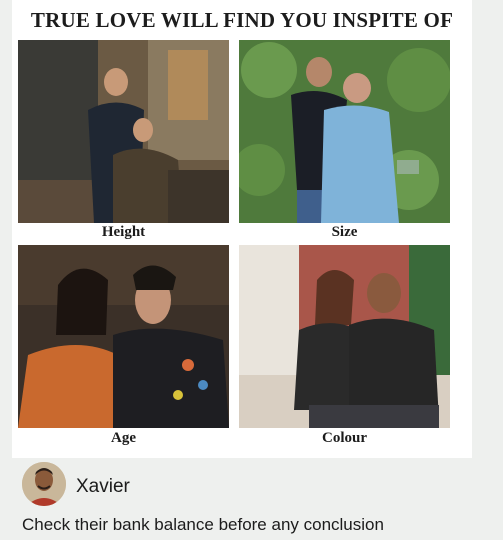 Image resolution: width=503 pixels, height=540 pixels. Describe the element at coordinates (123, 336) in the screenshot. I see `photo-age-couple` at that location.